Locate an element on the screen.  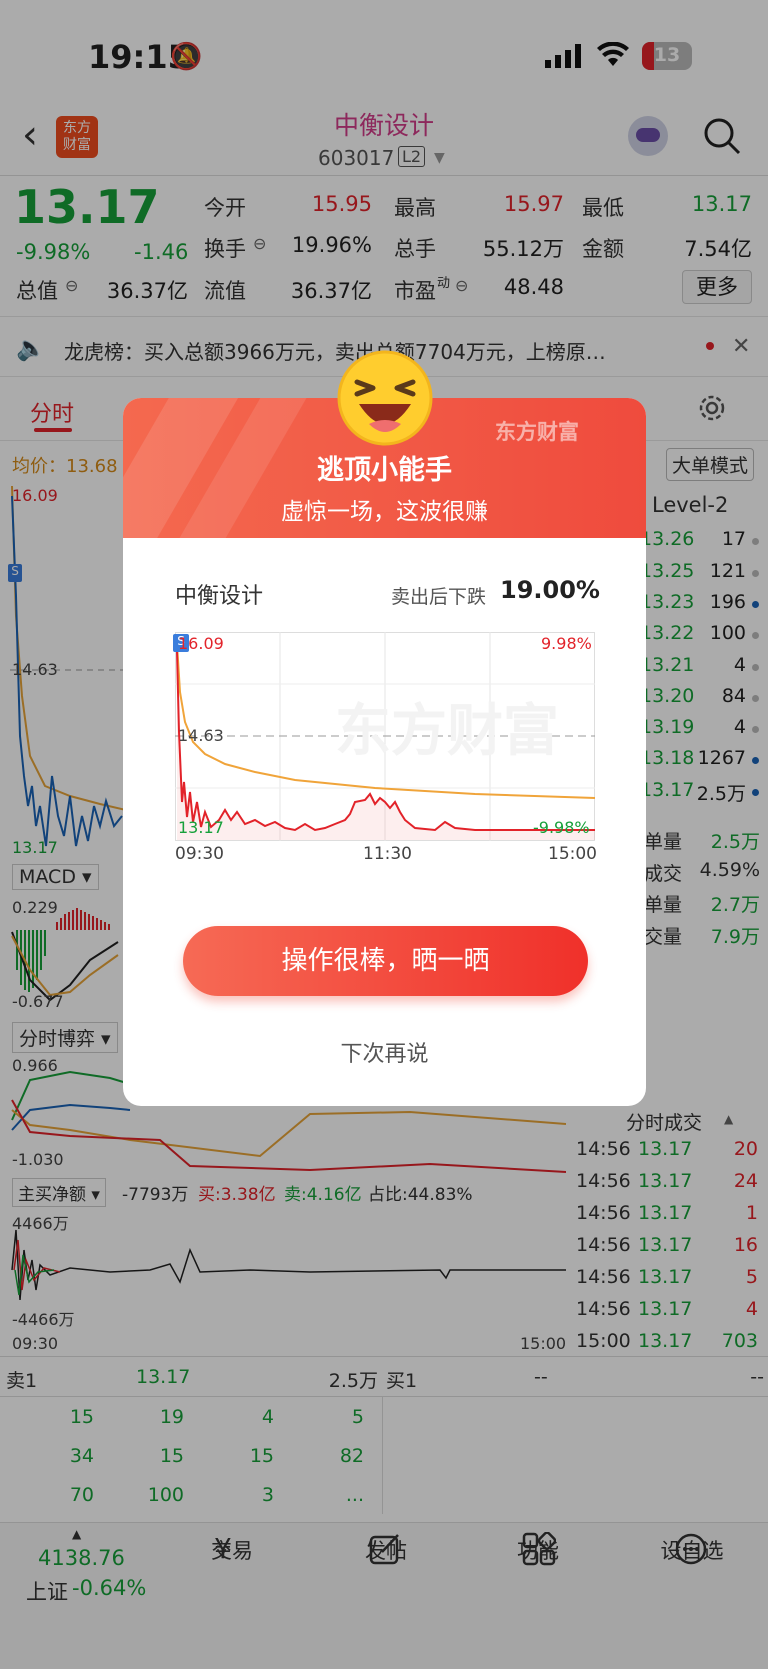
drop-label: 卖出后下跌 is located at coordinates (439, 597).